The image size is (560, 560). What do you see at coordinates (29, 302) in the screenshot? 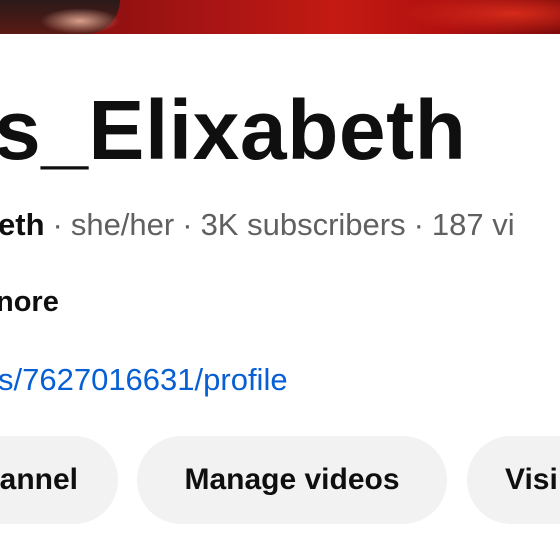
I see `more-about-link: nore` at bounding box center [29, 302].